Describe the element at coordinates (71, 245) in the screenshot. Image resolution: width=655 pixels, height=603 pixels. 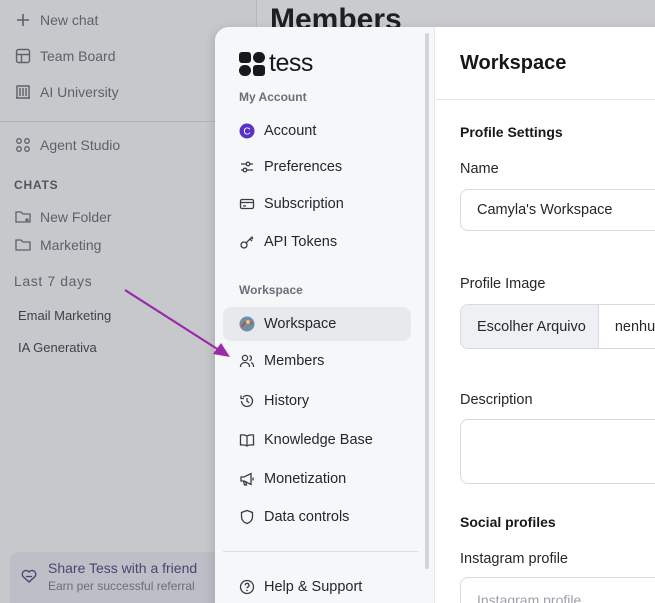
I see `folder-marketing-label: Marketing` at that location.